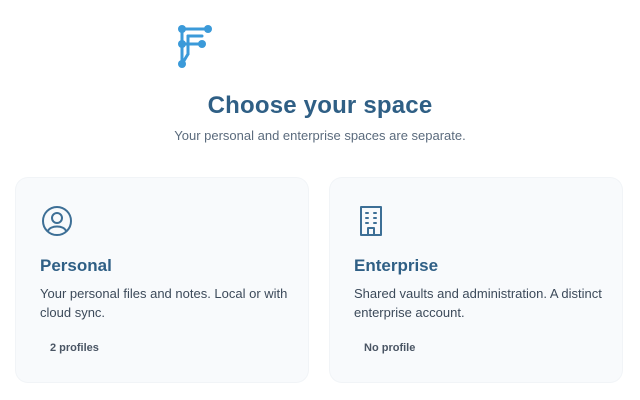 This screenshot has width=640, height=400. I want to click on personal-card-title: Personal, so click(76, 265).